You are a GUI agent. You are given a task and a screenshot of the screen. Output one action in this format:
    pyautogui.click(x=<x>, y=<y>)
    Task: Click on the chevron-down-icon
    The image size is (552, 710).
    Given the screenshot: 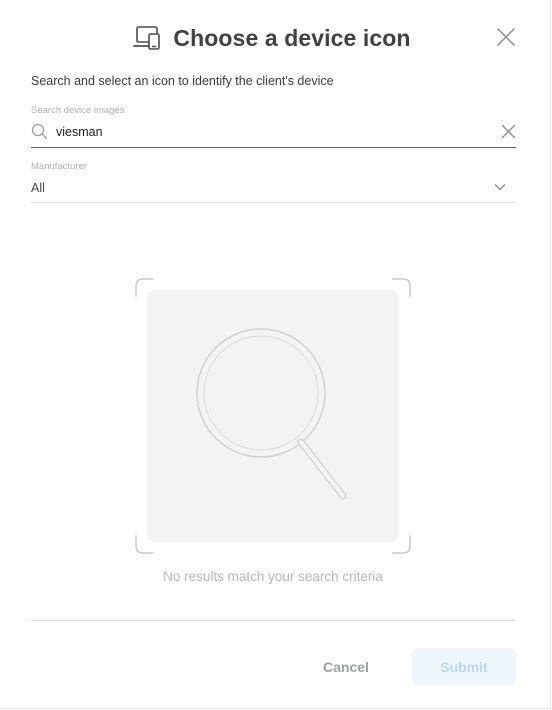 What is the action you would take?
    pyautogui.click(x=500, y=187)
    